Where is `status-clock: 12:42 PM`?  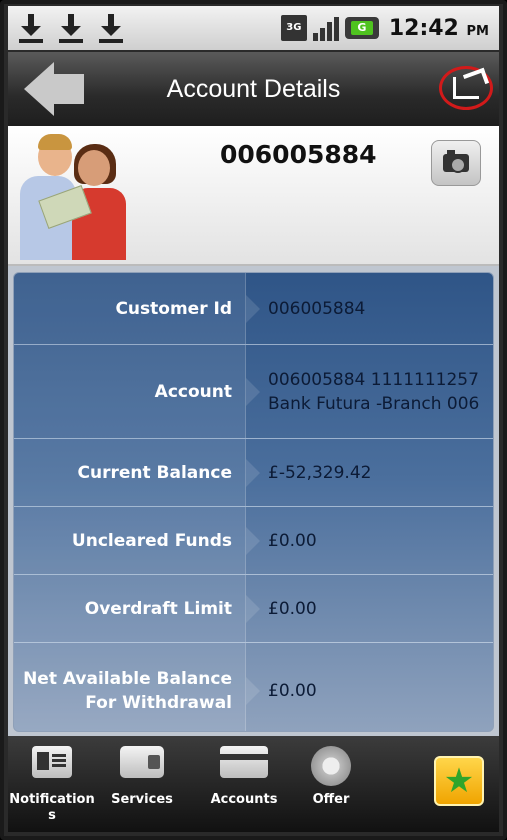 status-clock: 12:42 PM is located at coordinates (438, 28).